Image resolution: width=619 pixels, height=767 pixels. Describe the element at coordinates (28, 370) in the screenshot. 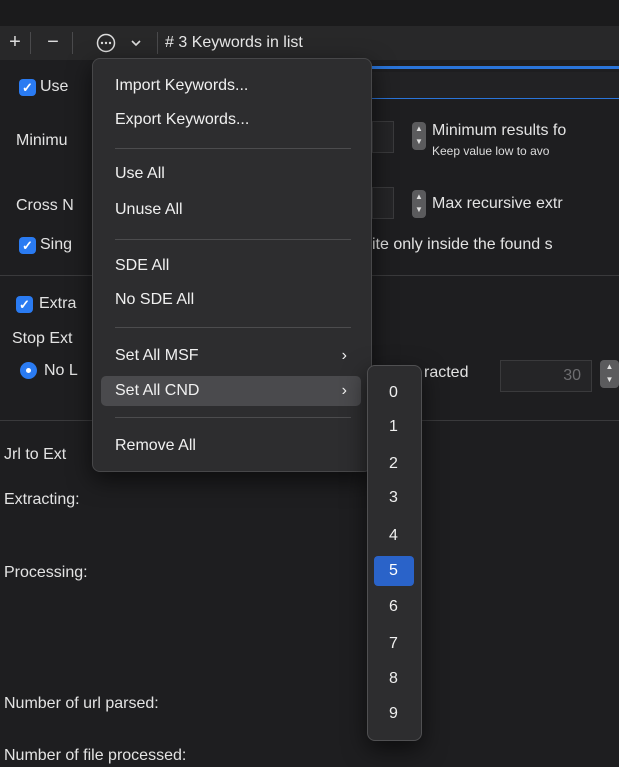

I see `no-limit-radio` at that location.